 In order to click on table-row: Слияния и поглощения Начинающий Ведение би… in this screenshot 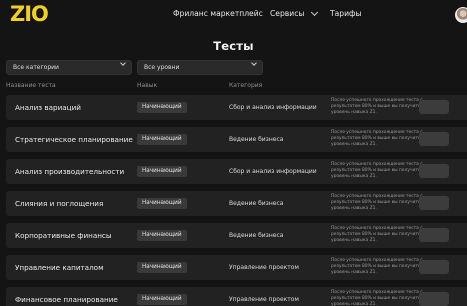, I will do `click(236, 203)`.